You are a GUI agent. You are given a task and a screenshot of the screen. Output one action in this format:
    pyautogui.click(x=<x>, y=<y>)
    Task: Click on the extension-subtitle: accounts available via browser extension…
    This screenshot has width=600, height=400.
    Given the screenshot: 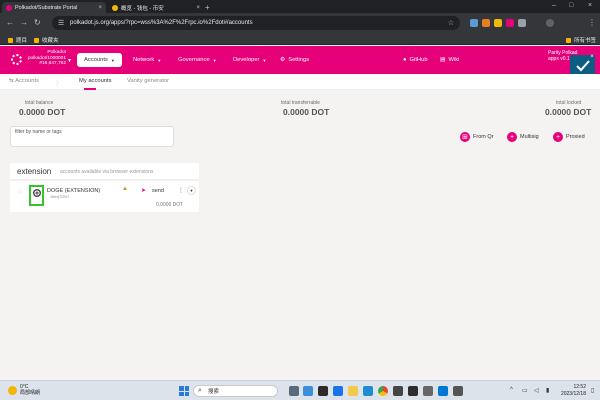 What is the action you would take?
    pyautogui.click(x=107, y=172)
    